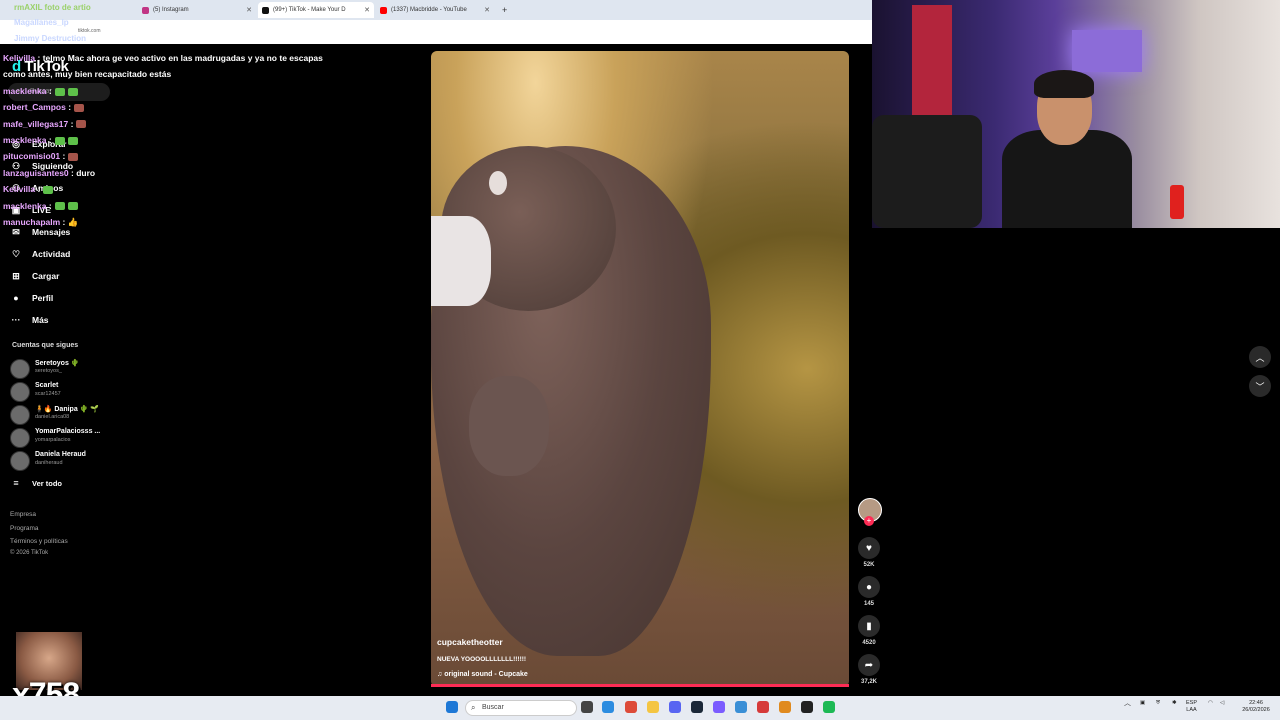 The image size is (1280, 720). I want to click on more-icon: ···, so click(16, 320).